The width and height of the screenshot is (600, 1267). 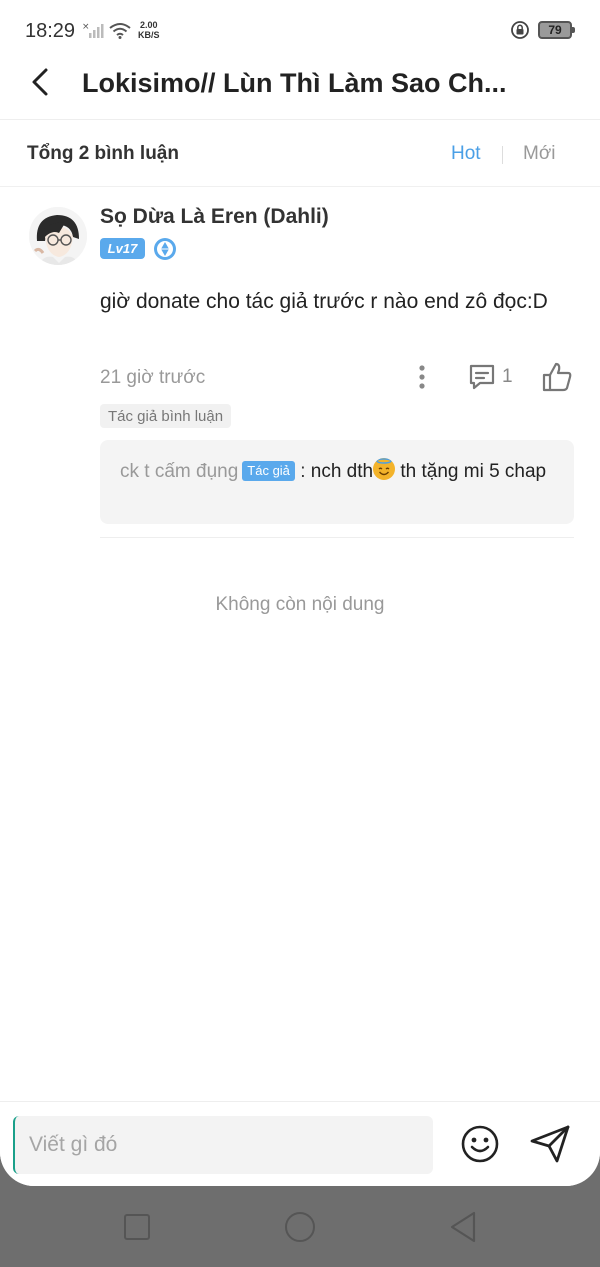 I want to click on level-badge: Lv17, so click(x=122, y=248).